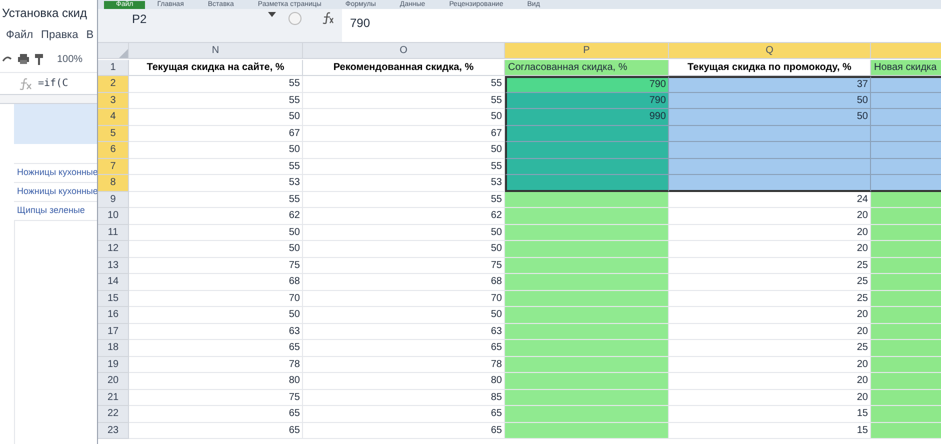 This screenshot has height=444, width=941. Describe the element at coordinates (404, 398) in the screenshot. I see `table-cell: 85` at that location.